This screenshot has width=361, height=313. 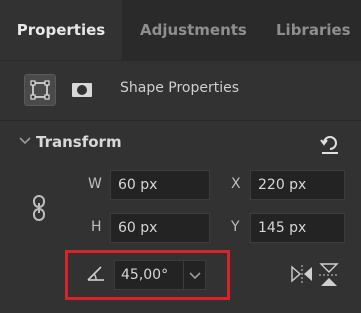 I want to click on width-label: W, so click(x=95, y=184).